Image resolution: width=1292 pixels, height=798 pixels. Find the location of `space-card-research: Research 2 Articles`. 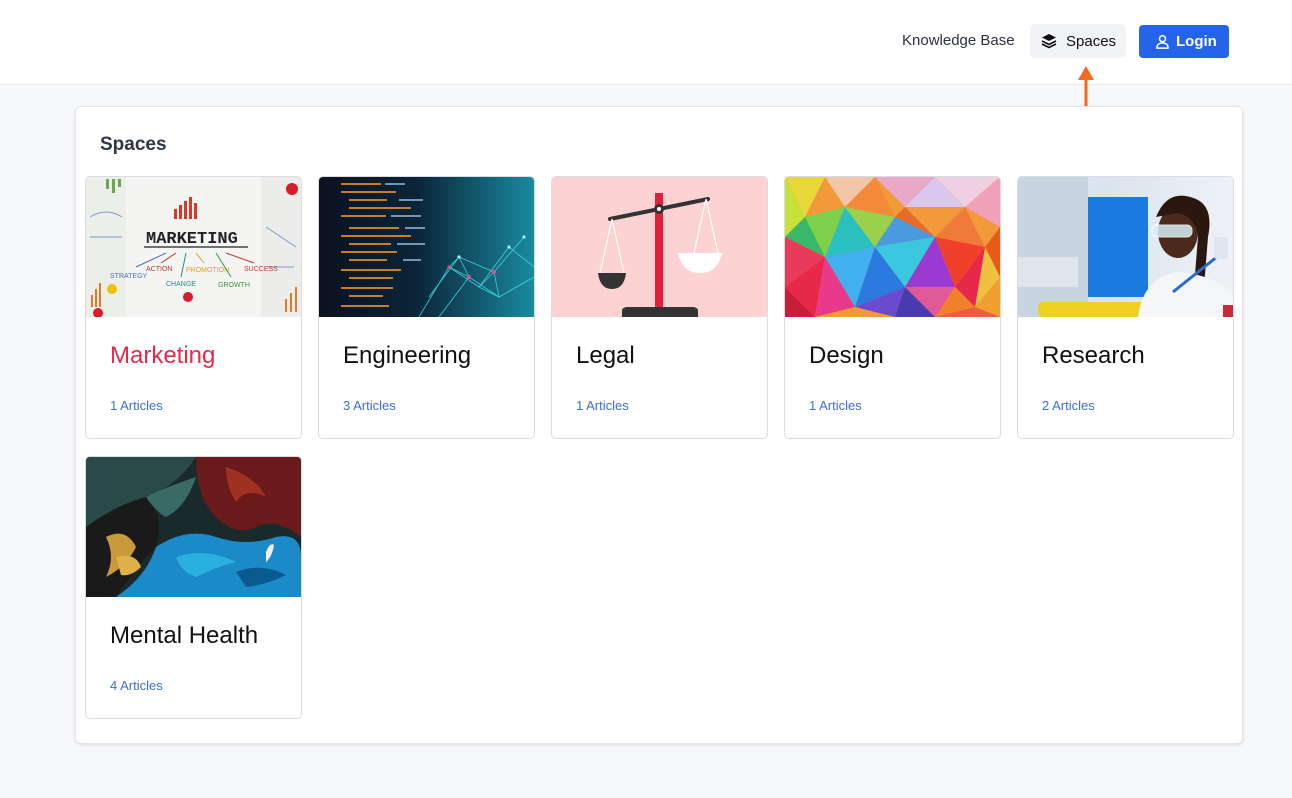

space-card-research: Research 2 Articles is located at coordinates (1125, 307).